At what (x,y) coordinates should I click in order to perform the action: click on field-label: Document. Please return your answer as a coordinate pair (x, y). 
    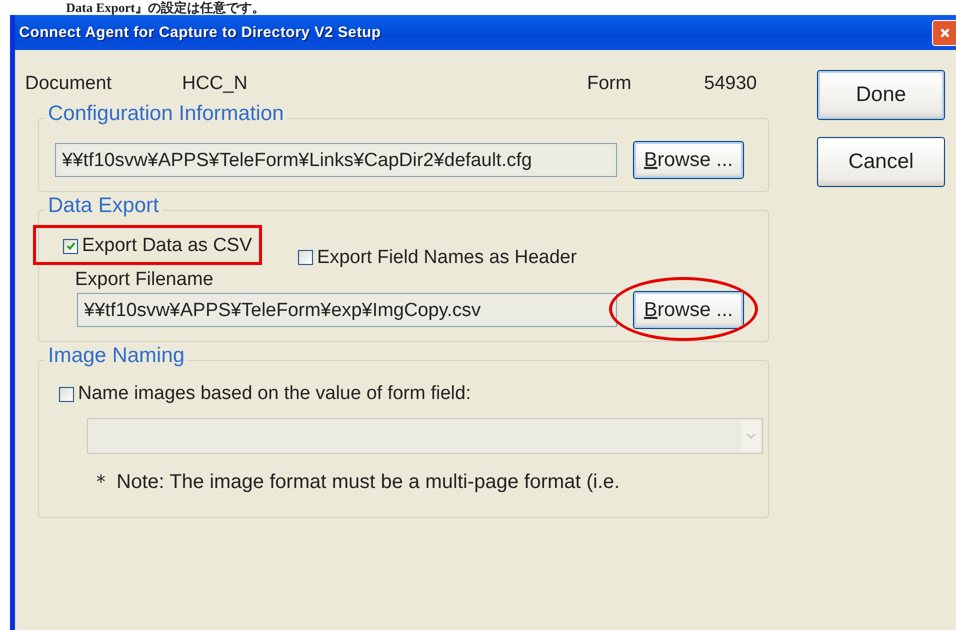
    Looking at the image, I should click on (69, 84).